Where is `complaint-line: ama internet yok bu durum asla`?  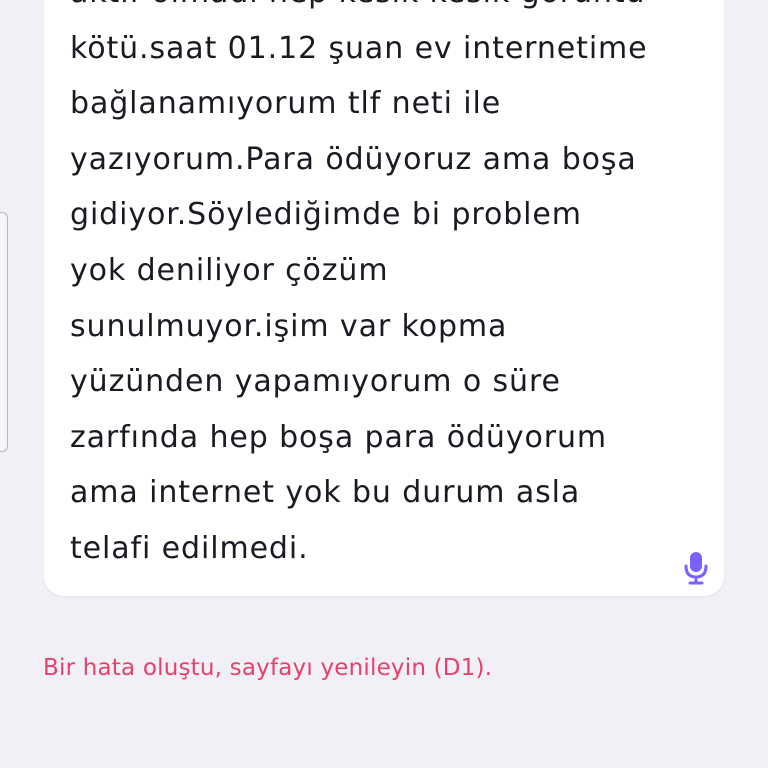 complaint-line: ama internet yok bu durum asla is located at coordinates (325, 493).